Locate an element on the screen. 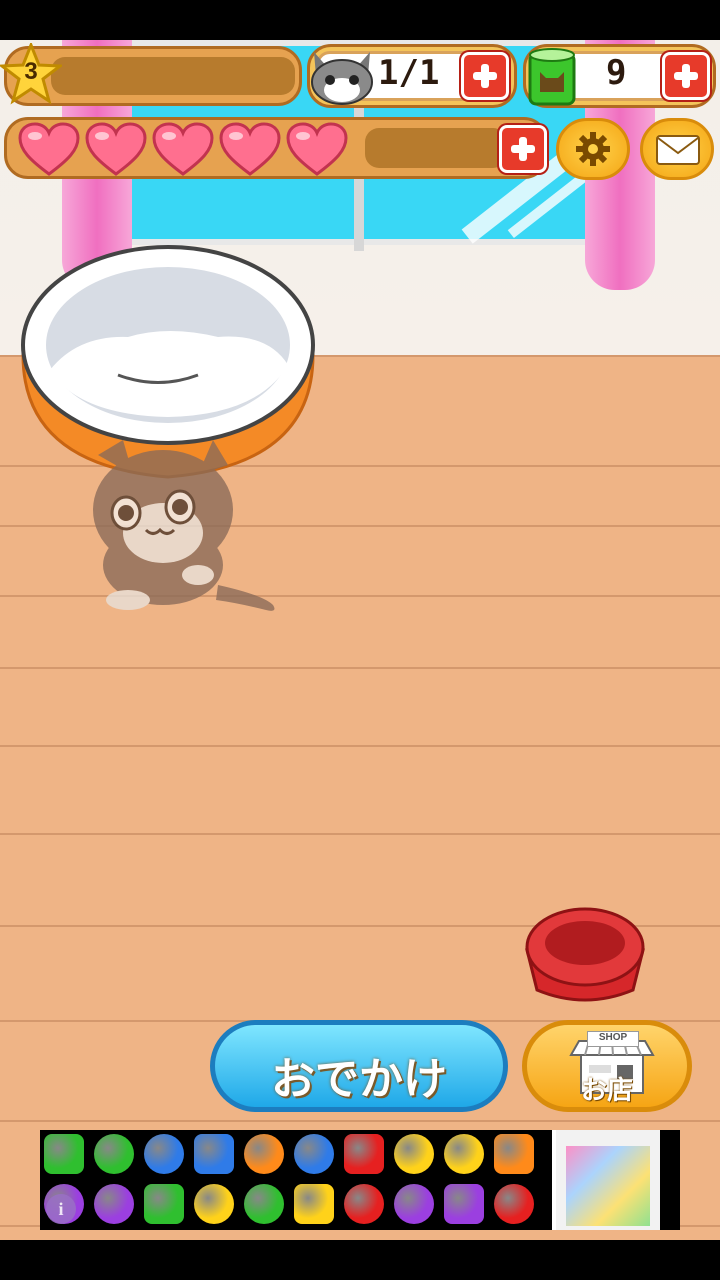  outing-button: おでかけ is located at coordinates (359, 1066).